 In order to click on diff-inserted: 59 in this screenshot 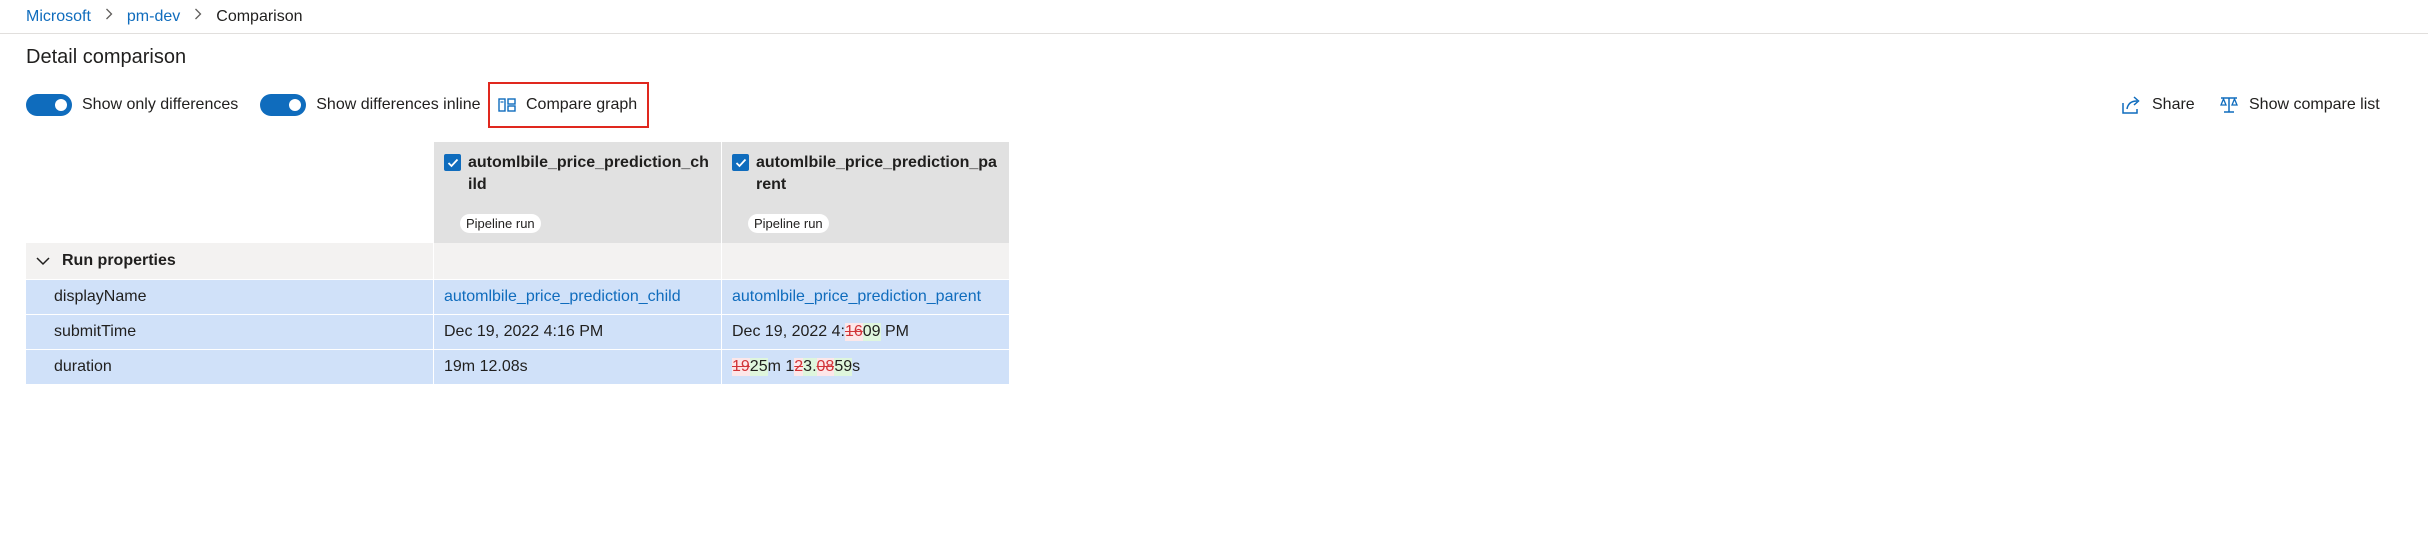, I will do `click(843, 367)`.